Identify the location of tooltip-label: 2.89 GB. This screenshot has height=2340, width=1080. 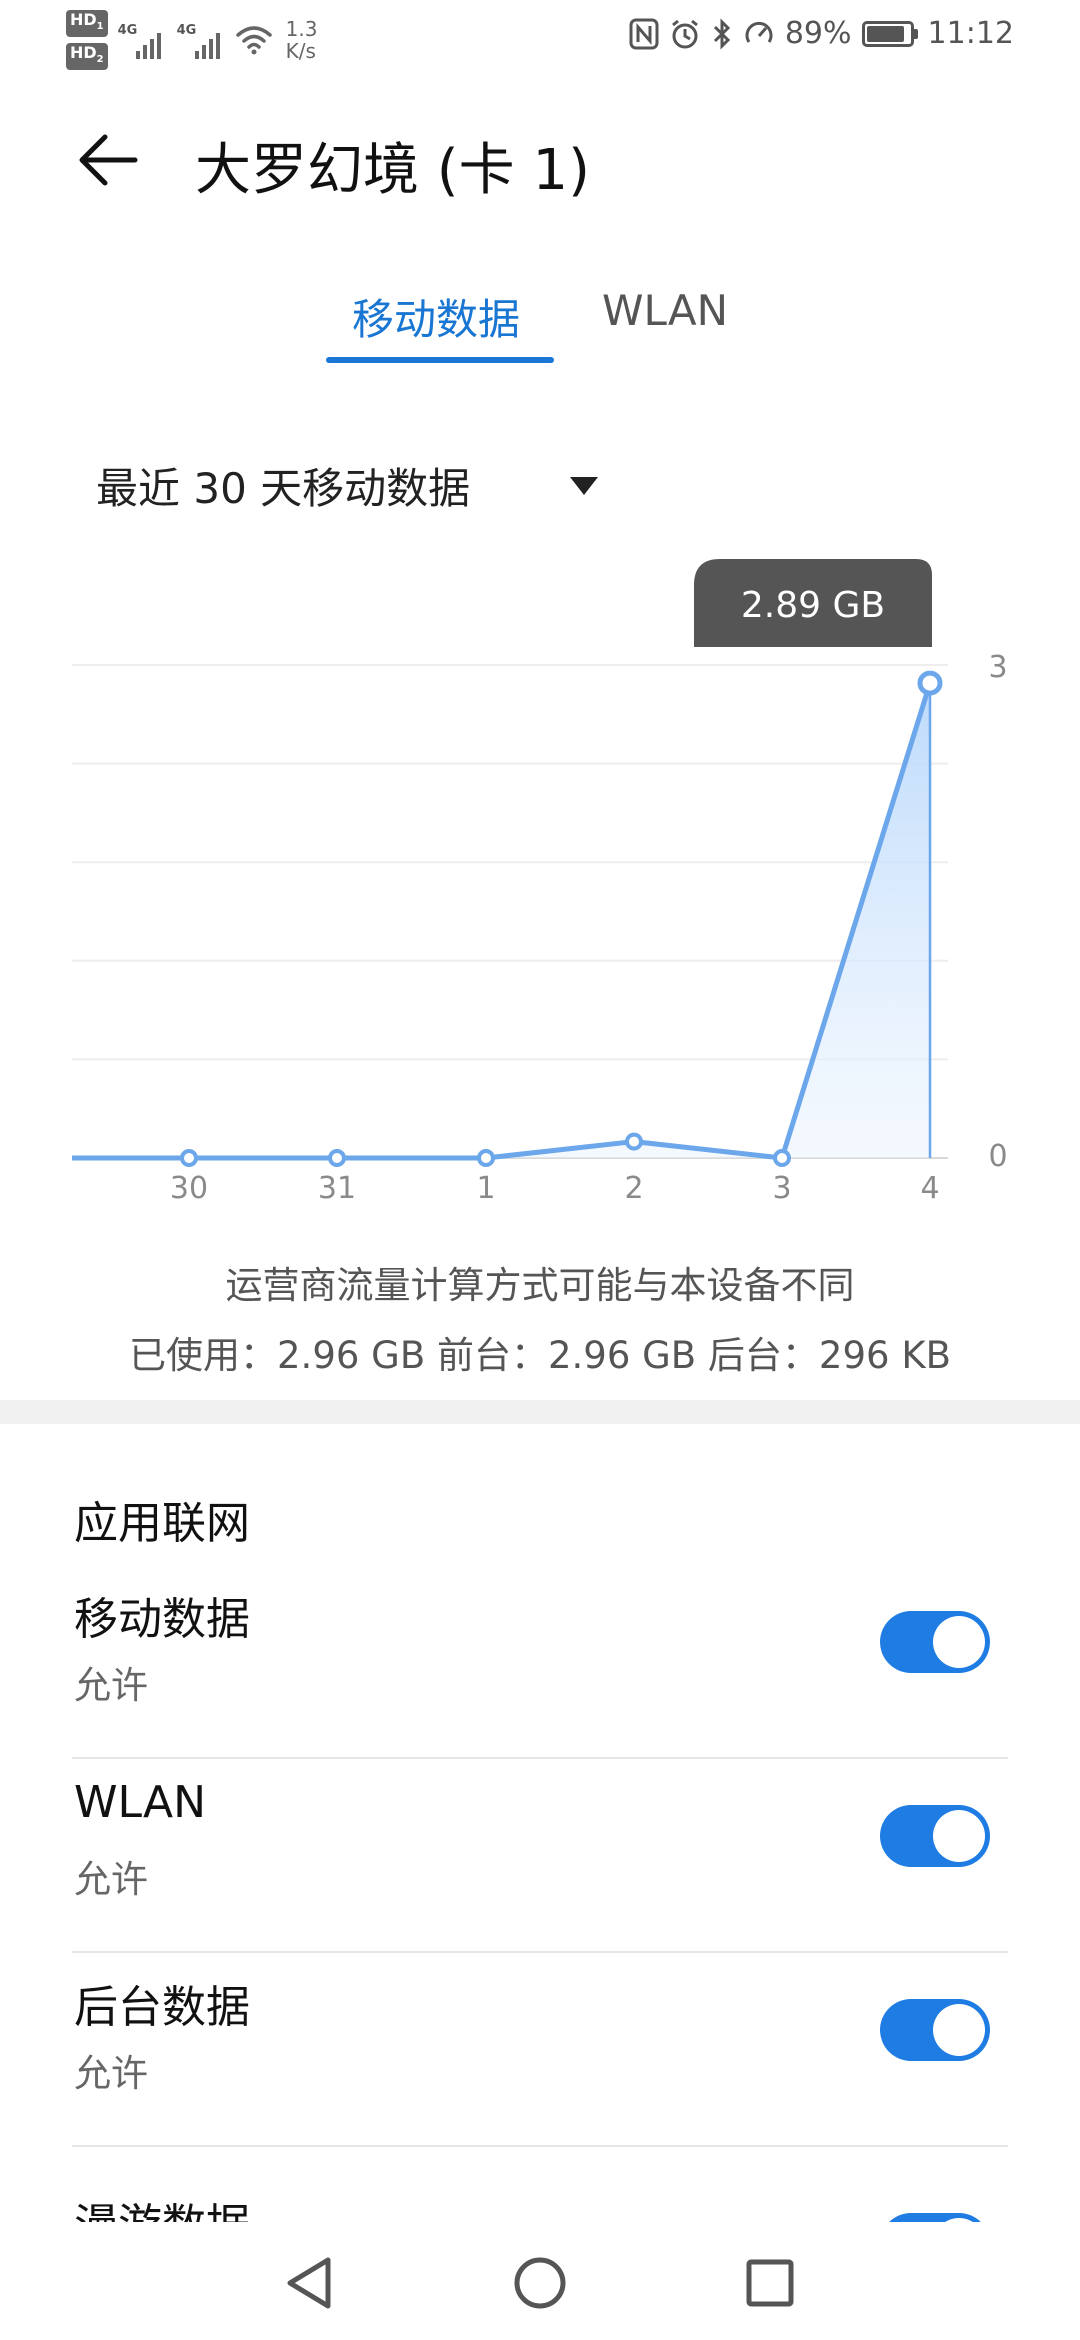
(813, 605).